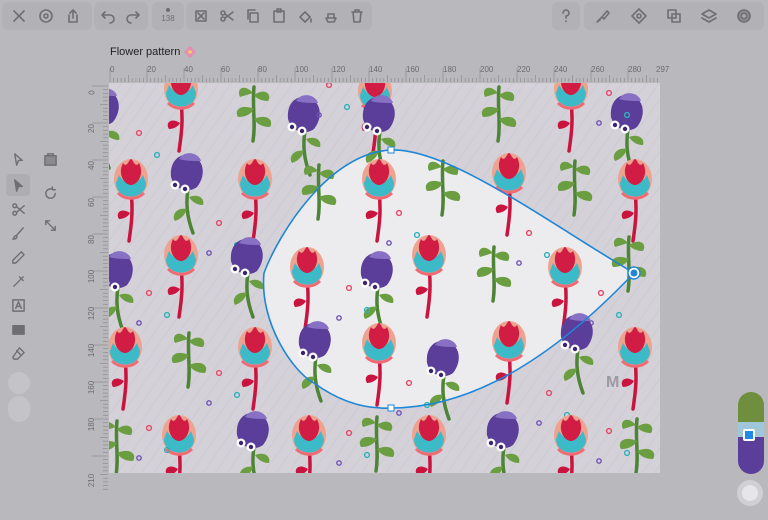 This screenshot has height=520, width=768. Describe the element at coordinates (18, 281) in the screenshot. I see `pen-icon` at that location.